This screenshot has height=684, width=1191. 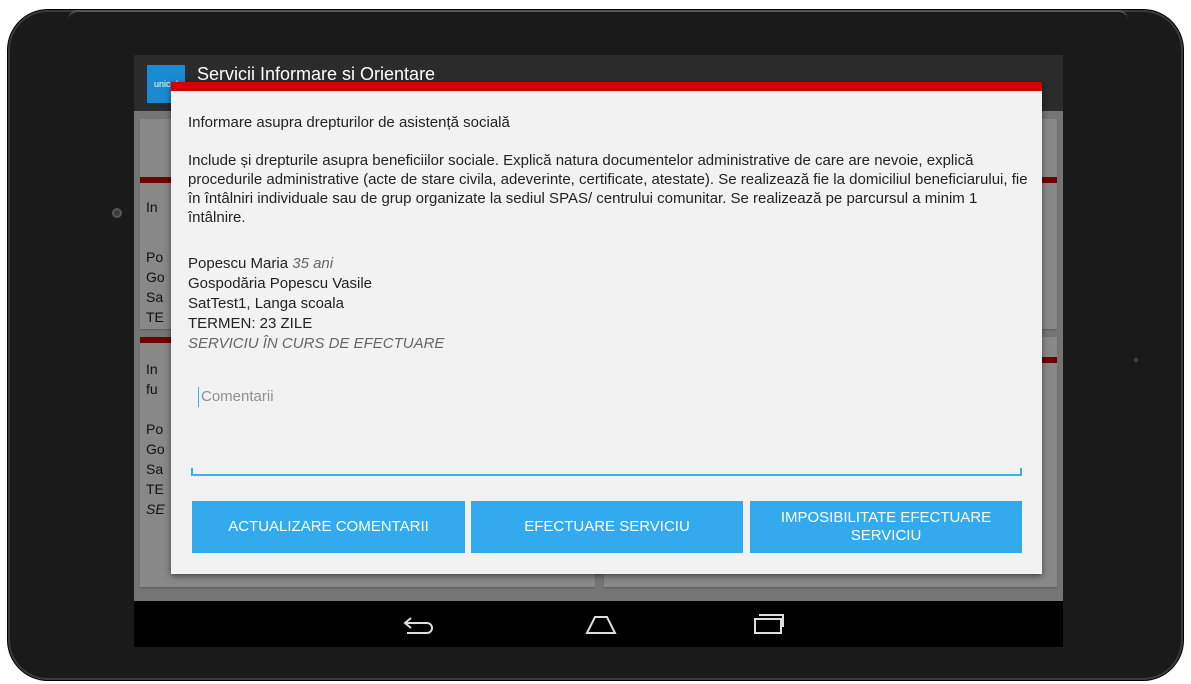 I want to click on perform-service-button: EFECTUARE SERVICIU, so click(x=607, y=527).